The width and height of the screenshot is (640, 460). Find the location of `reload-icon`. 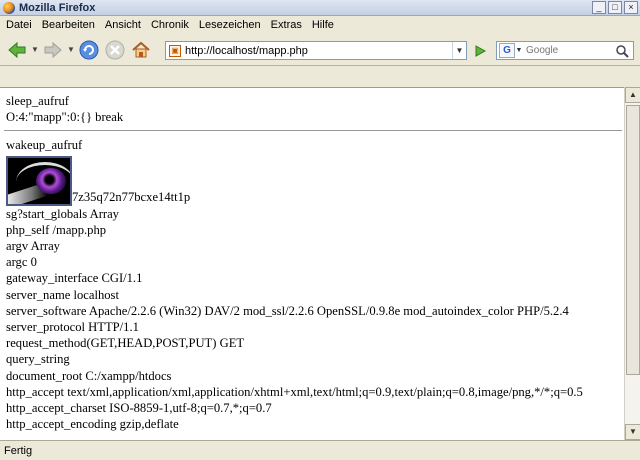

reload-icon is located at coordinates (89, 49).